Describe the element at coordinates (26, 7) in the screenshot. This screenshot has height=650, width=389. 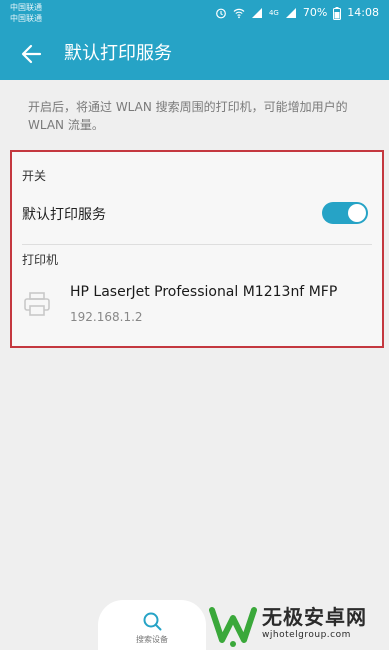
I see `carrier-1-label: 中国联通` at that location.